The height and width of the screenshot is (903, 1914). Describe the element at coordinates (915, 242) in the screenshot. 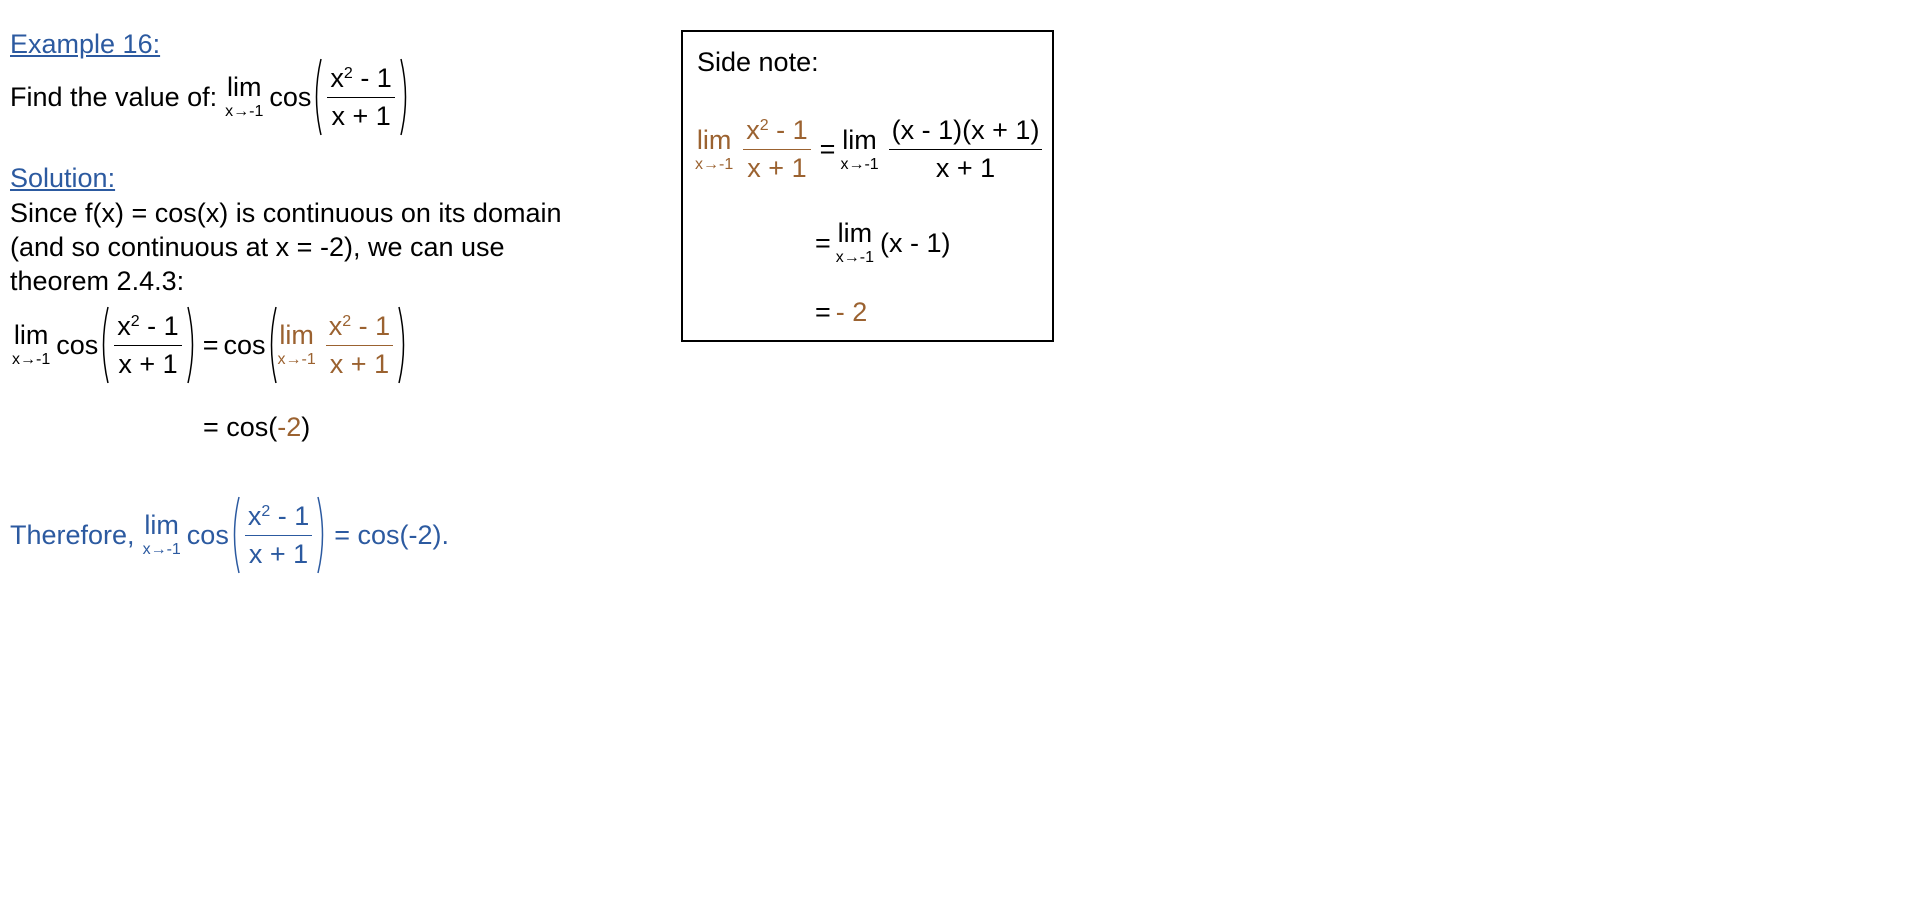

I see `simplified-expression: (x - 1)` at that location.